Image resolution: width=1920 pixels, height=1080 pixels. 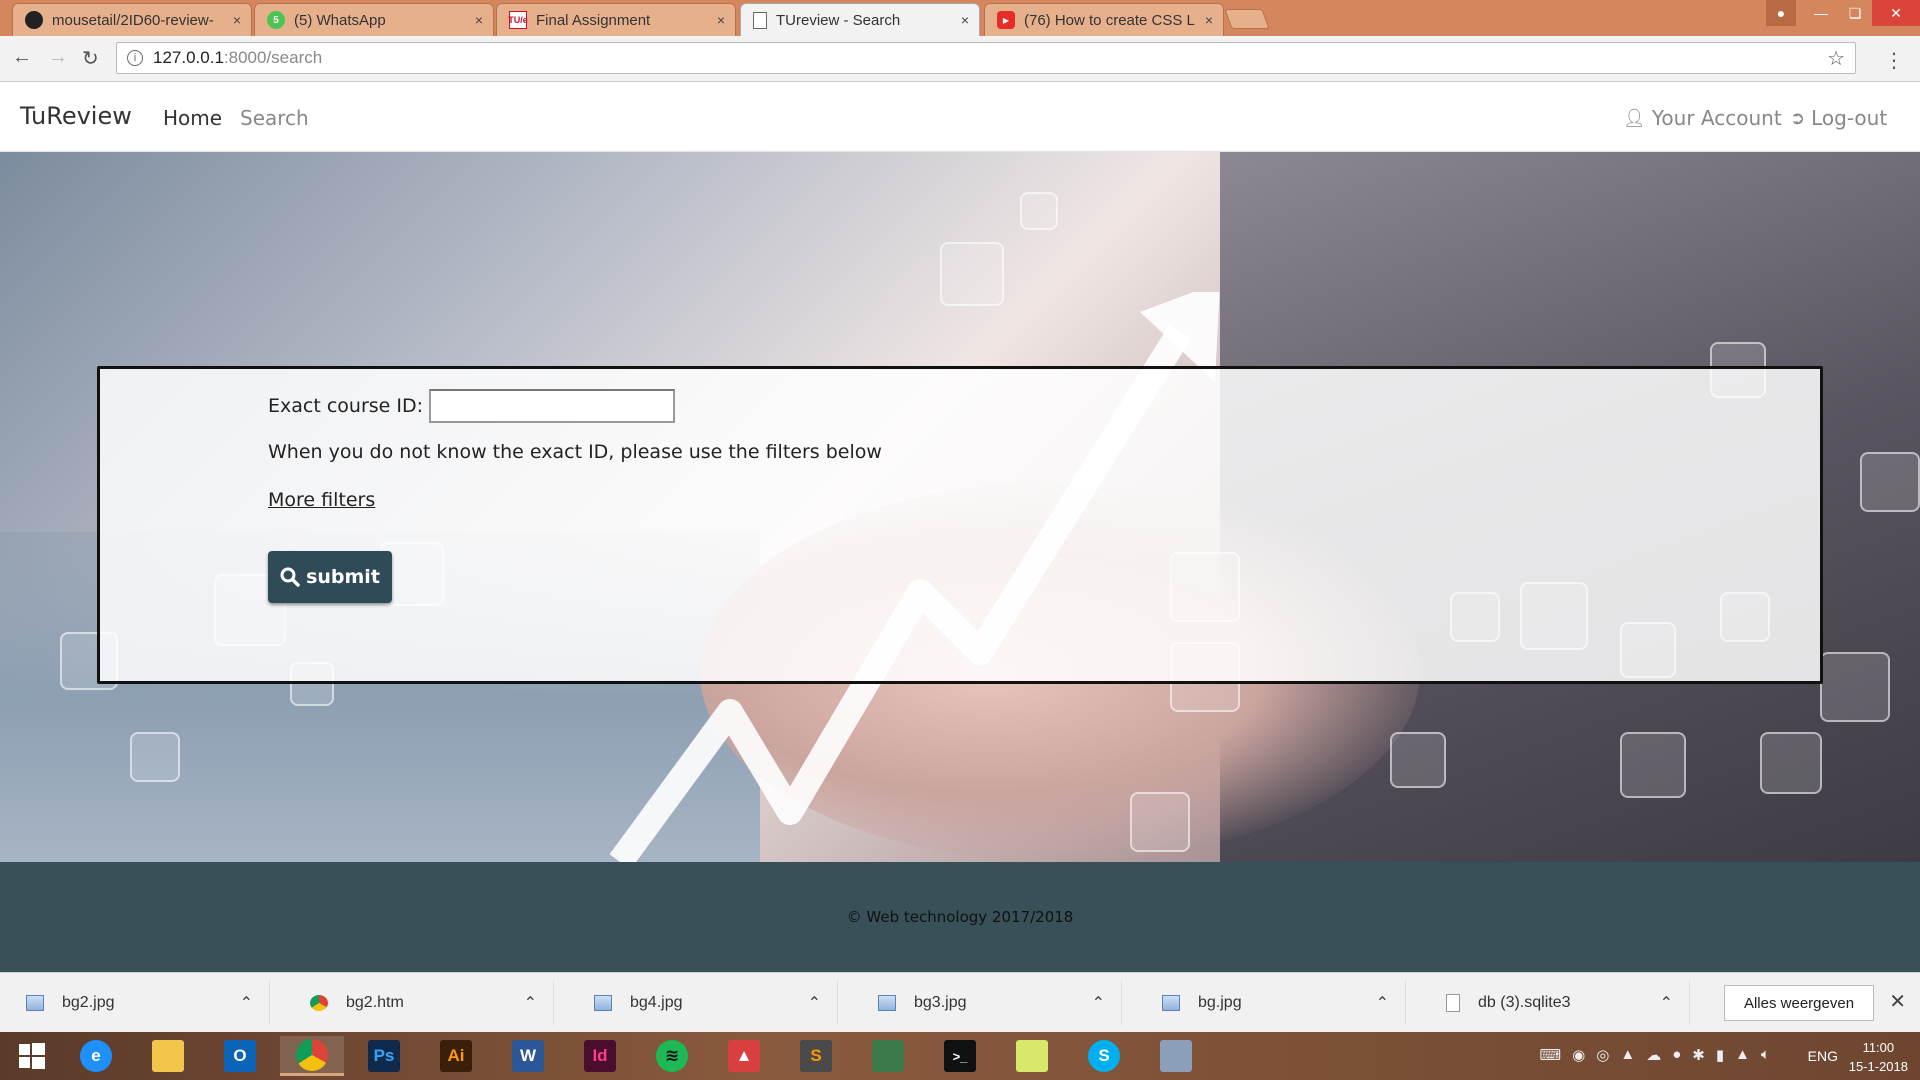 What do you see at coordinates (132, 19) in the screenshot?
I see `tab-github: mousetail/2ID60-review- ×` at bounding box center [132, 19].